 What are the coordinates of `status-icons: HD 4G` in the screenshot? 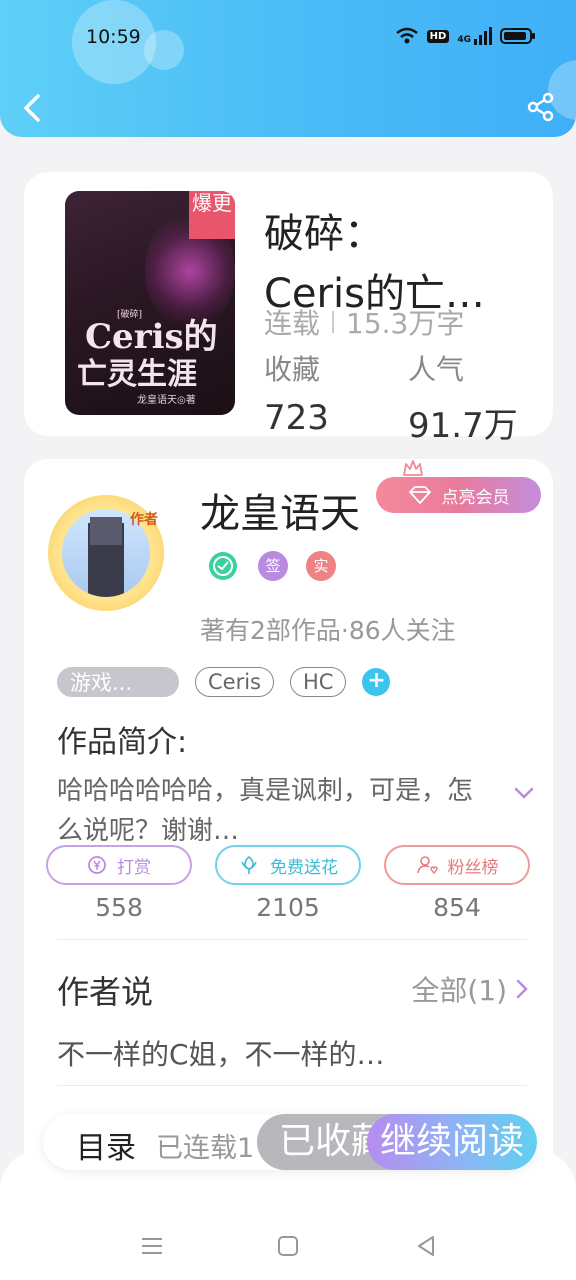 It's located at (465, 36).